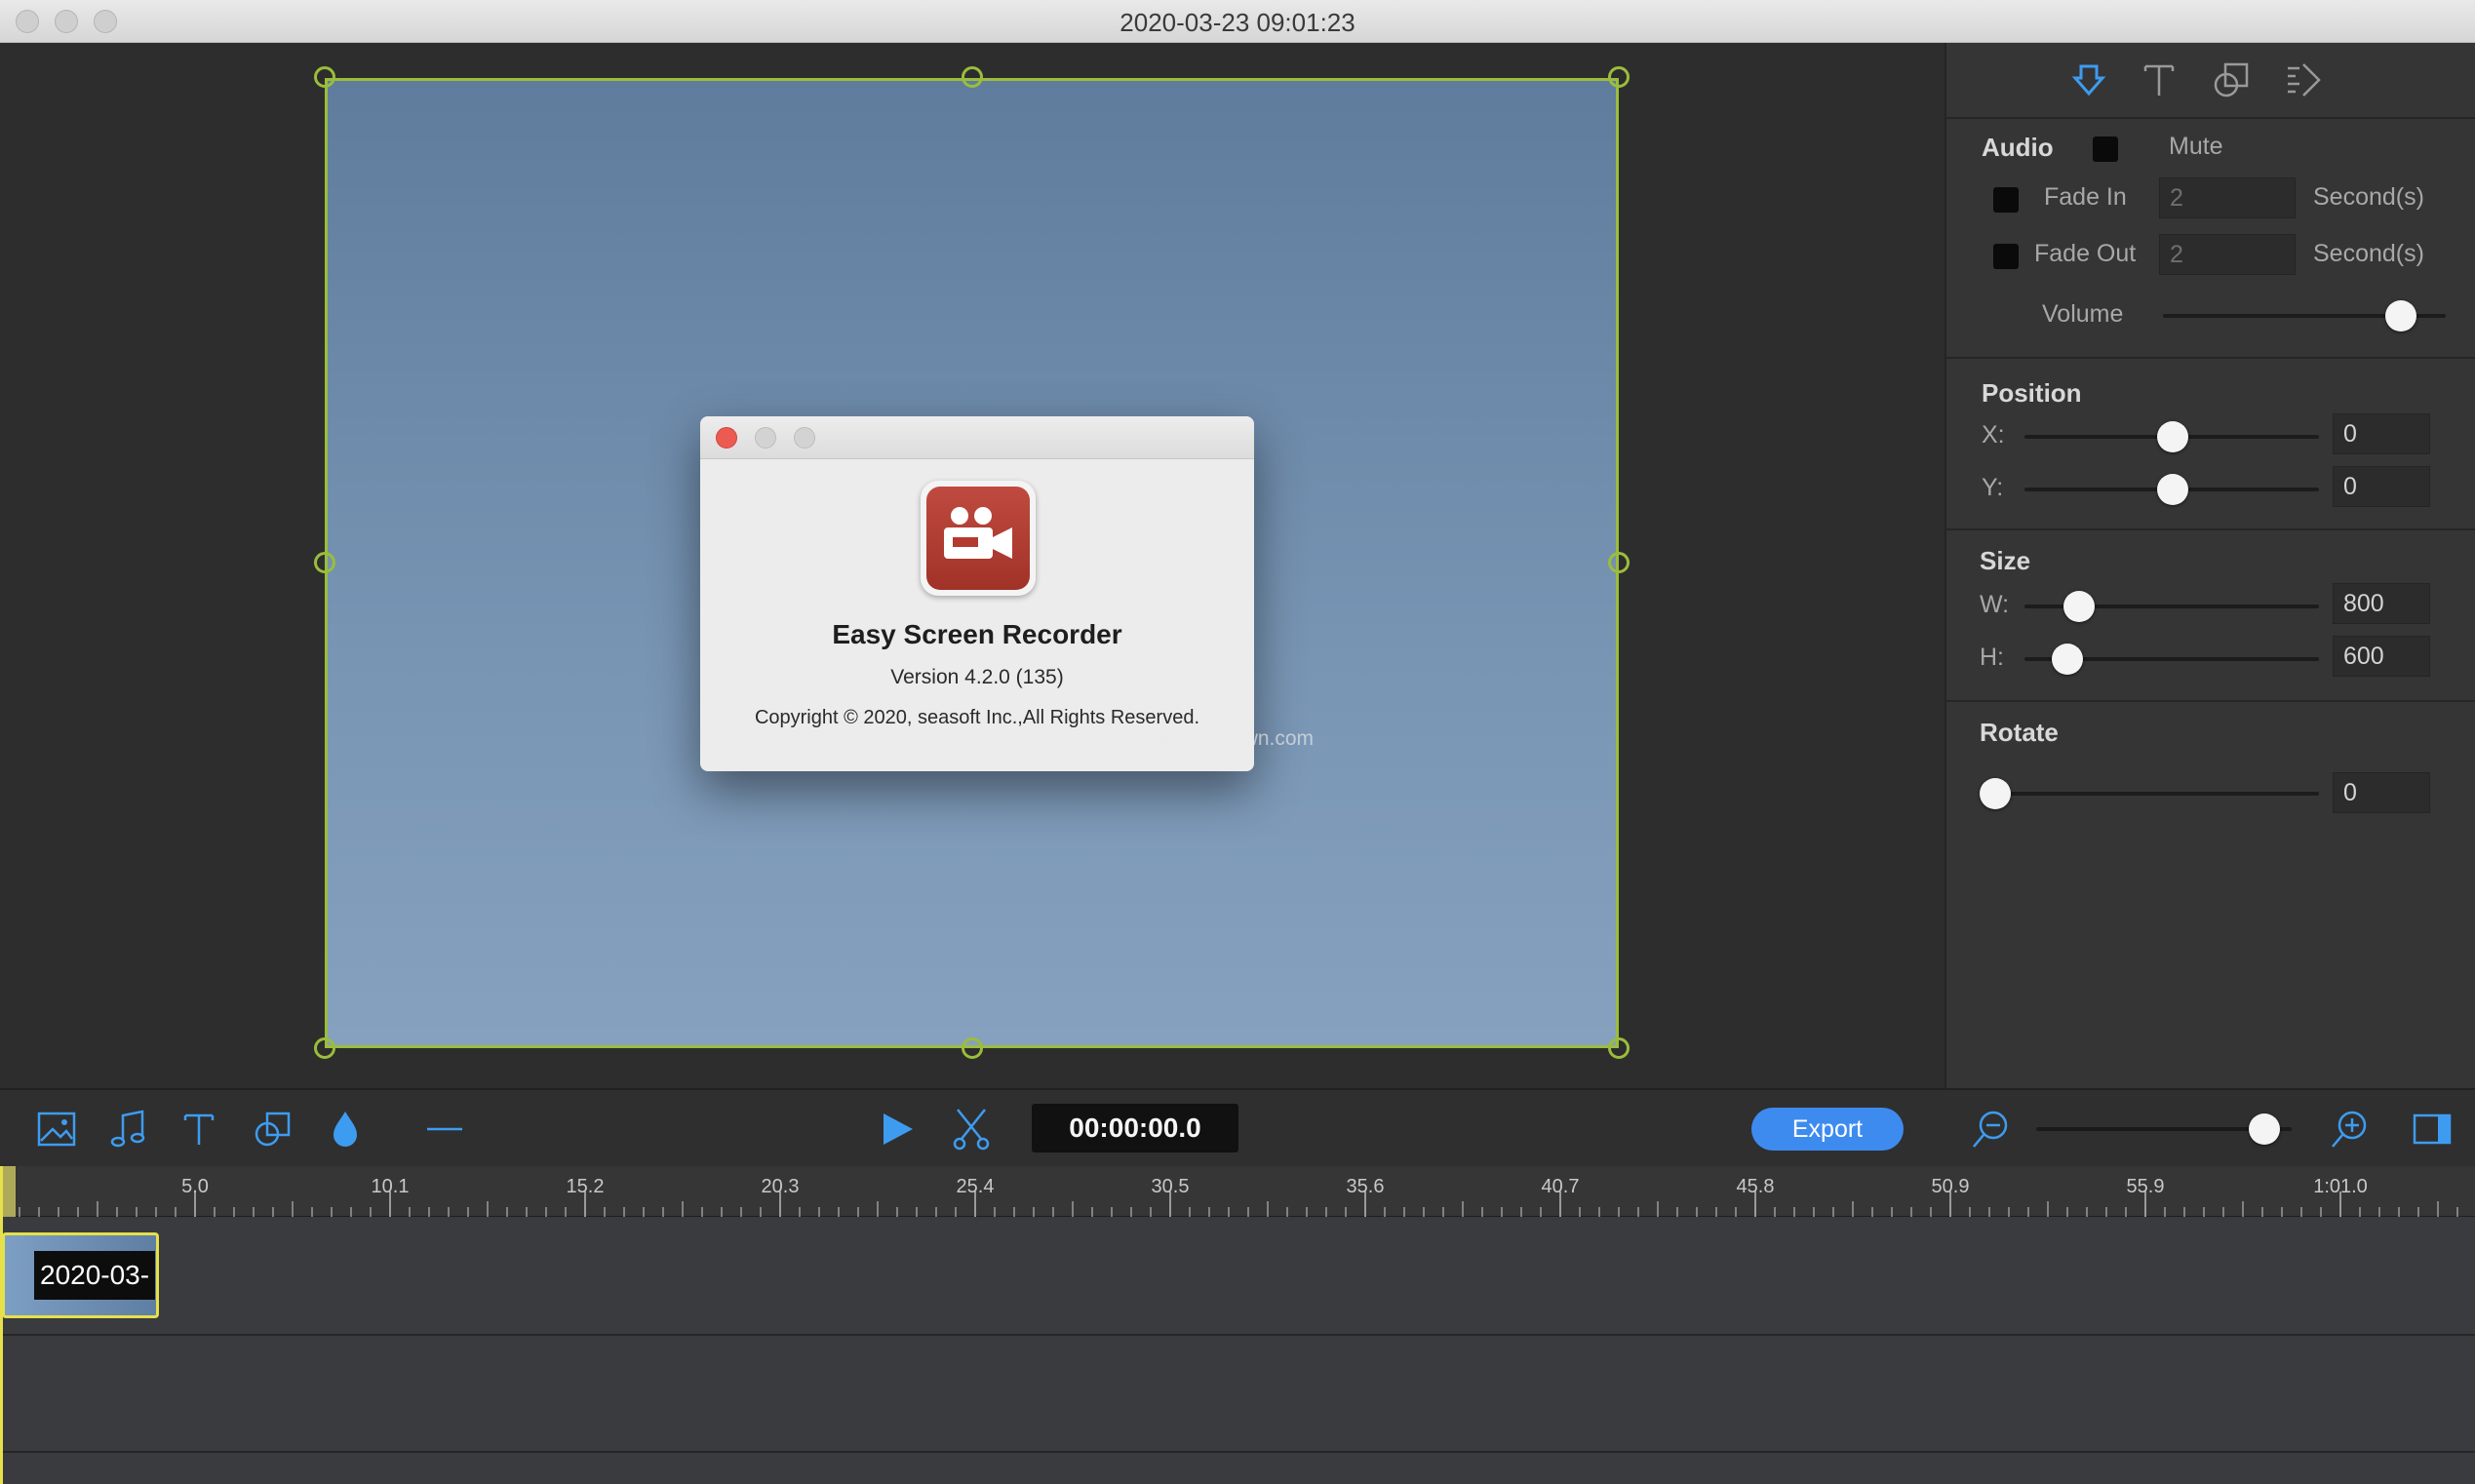 This screenshot has height=1484, width=2475. Describe the element at coordinates (2067, 659) in the screenshot. I see `size-h-slider-knob` at that location.